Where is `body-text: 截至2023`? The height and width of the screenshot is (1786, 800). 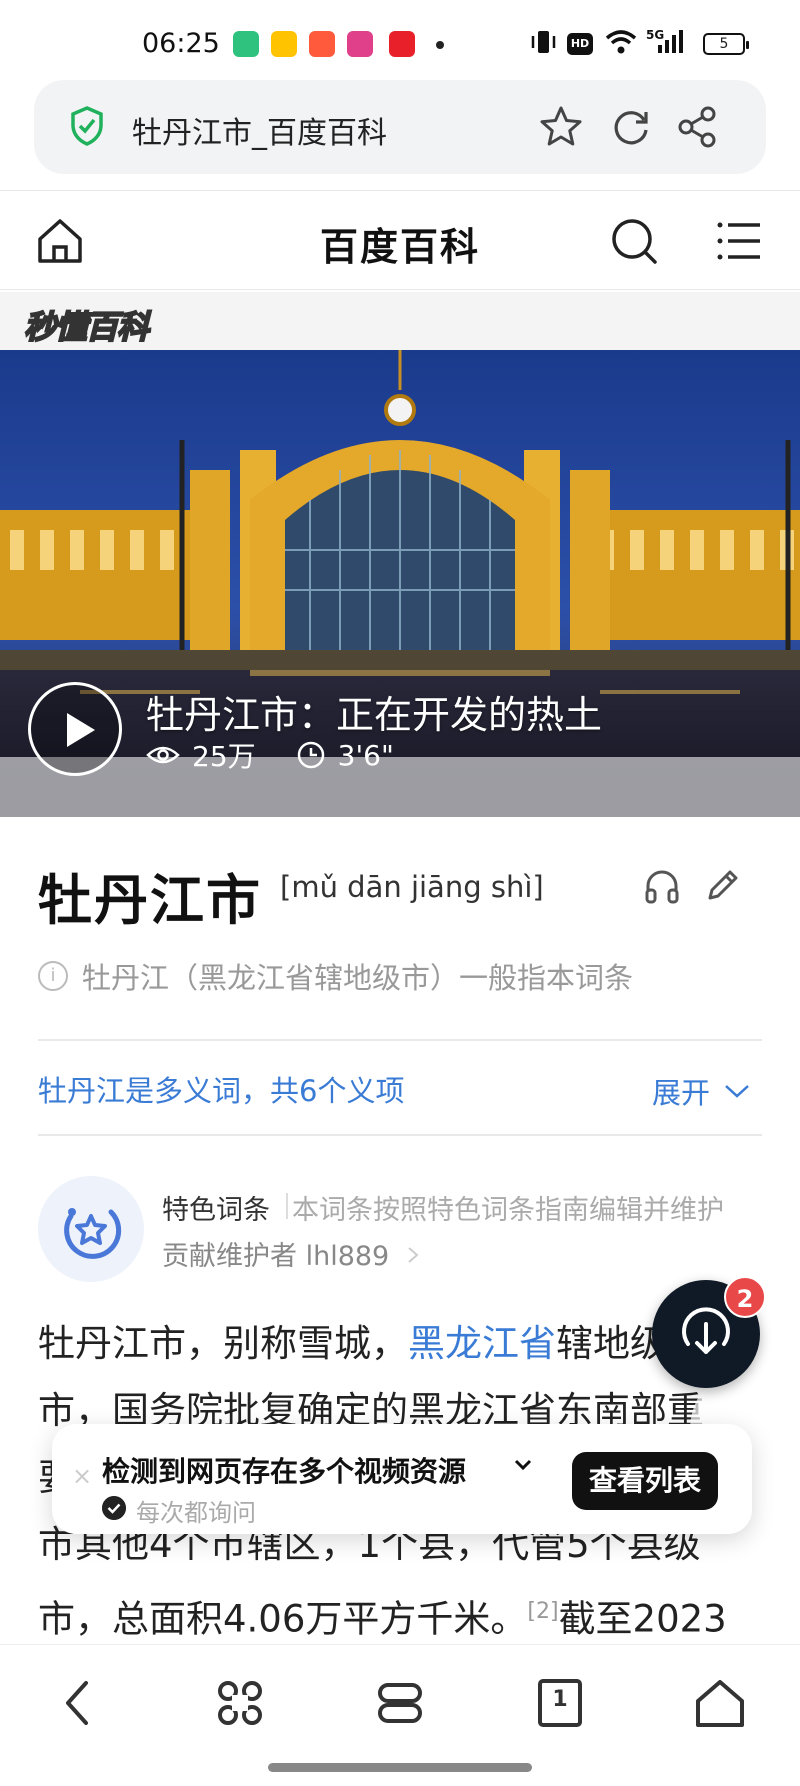
body-text: 截至2023 is located at coordinates (642, 1619).